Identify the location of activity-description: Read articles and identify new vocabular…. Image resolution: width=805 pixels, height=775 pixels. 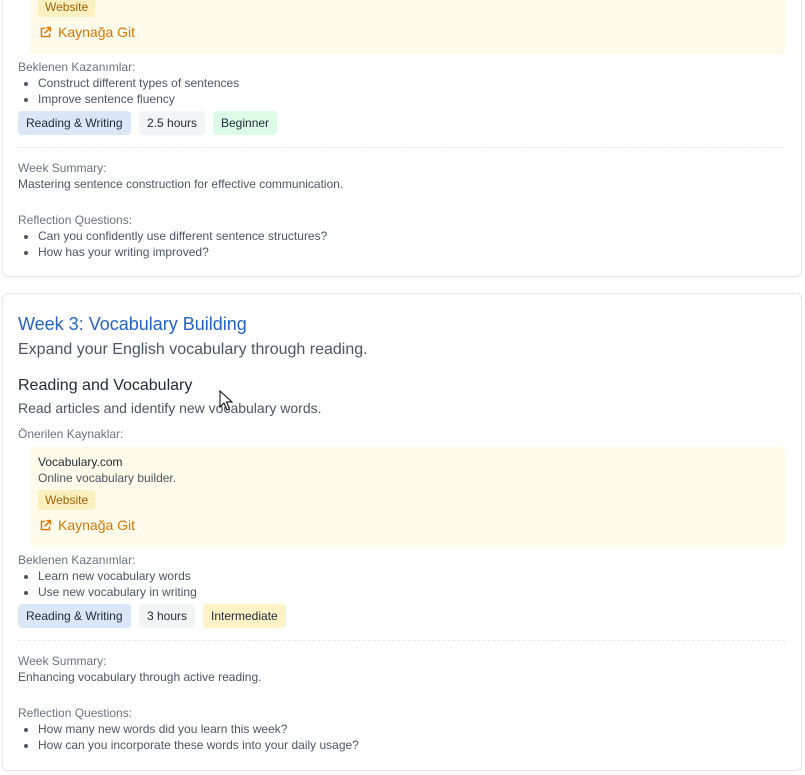
(170, 408).